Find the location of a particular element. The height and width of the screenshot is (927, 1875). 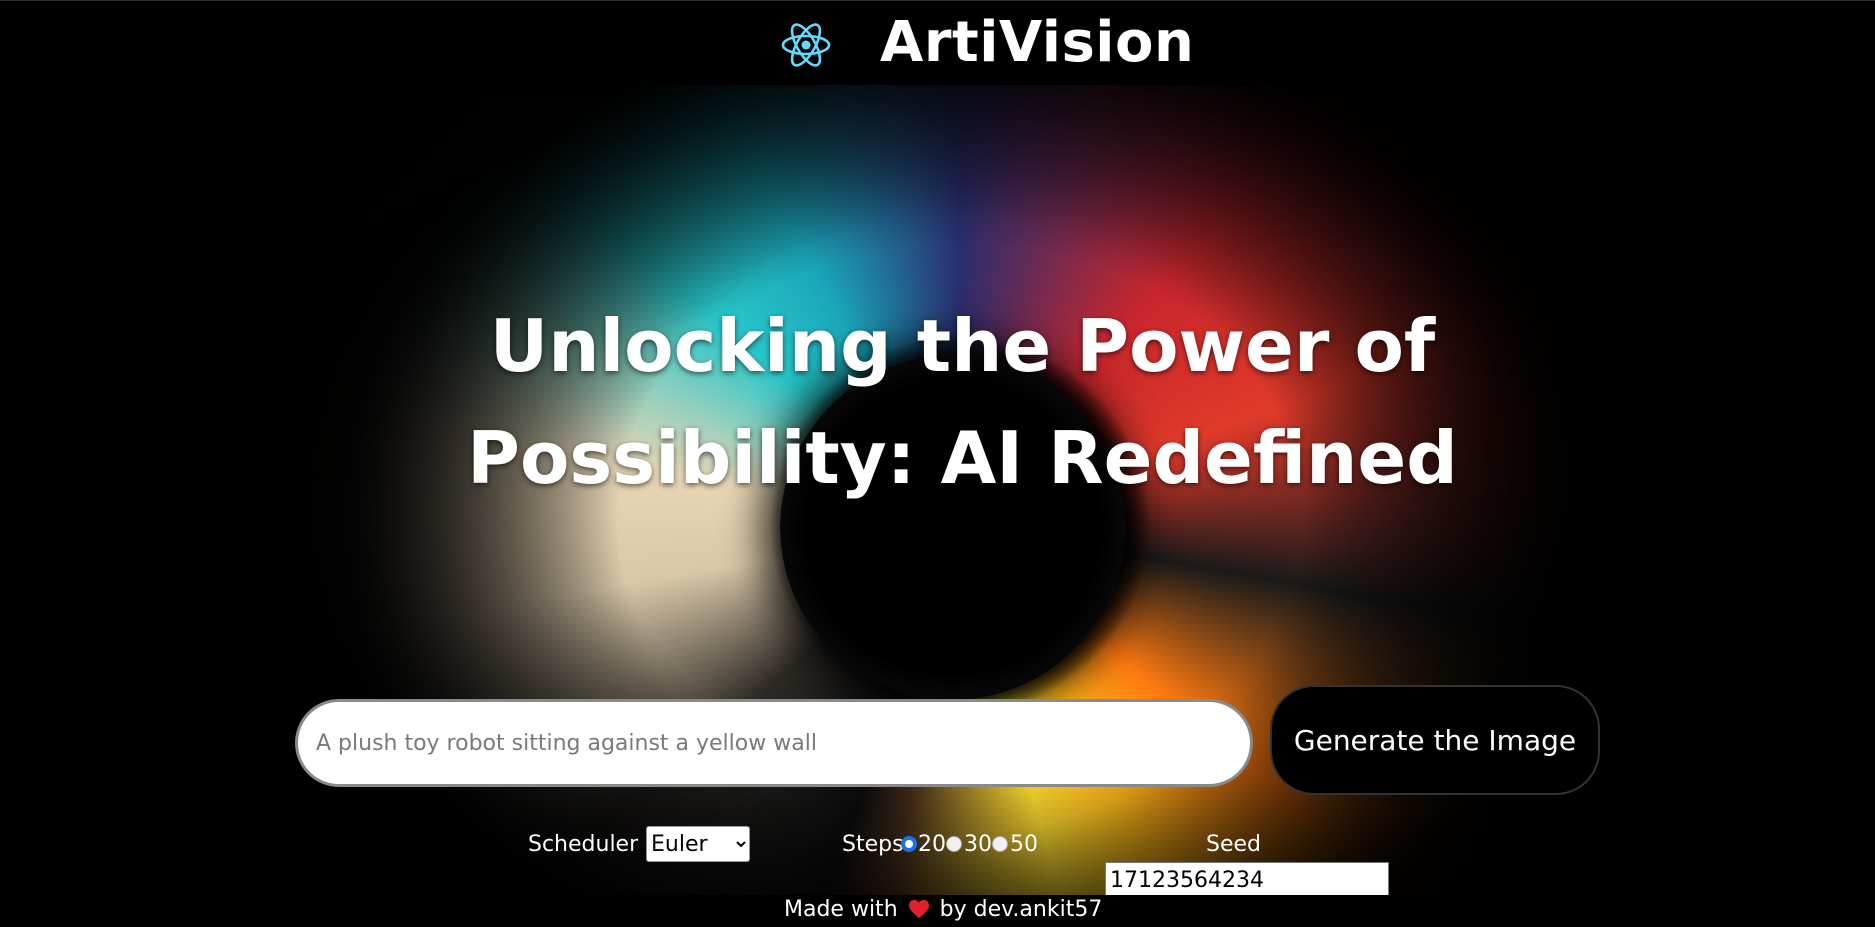

seed-input is located at coordinates (1247, 880).